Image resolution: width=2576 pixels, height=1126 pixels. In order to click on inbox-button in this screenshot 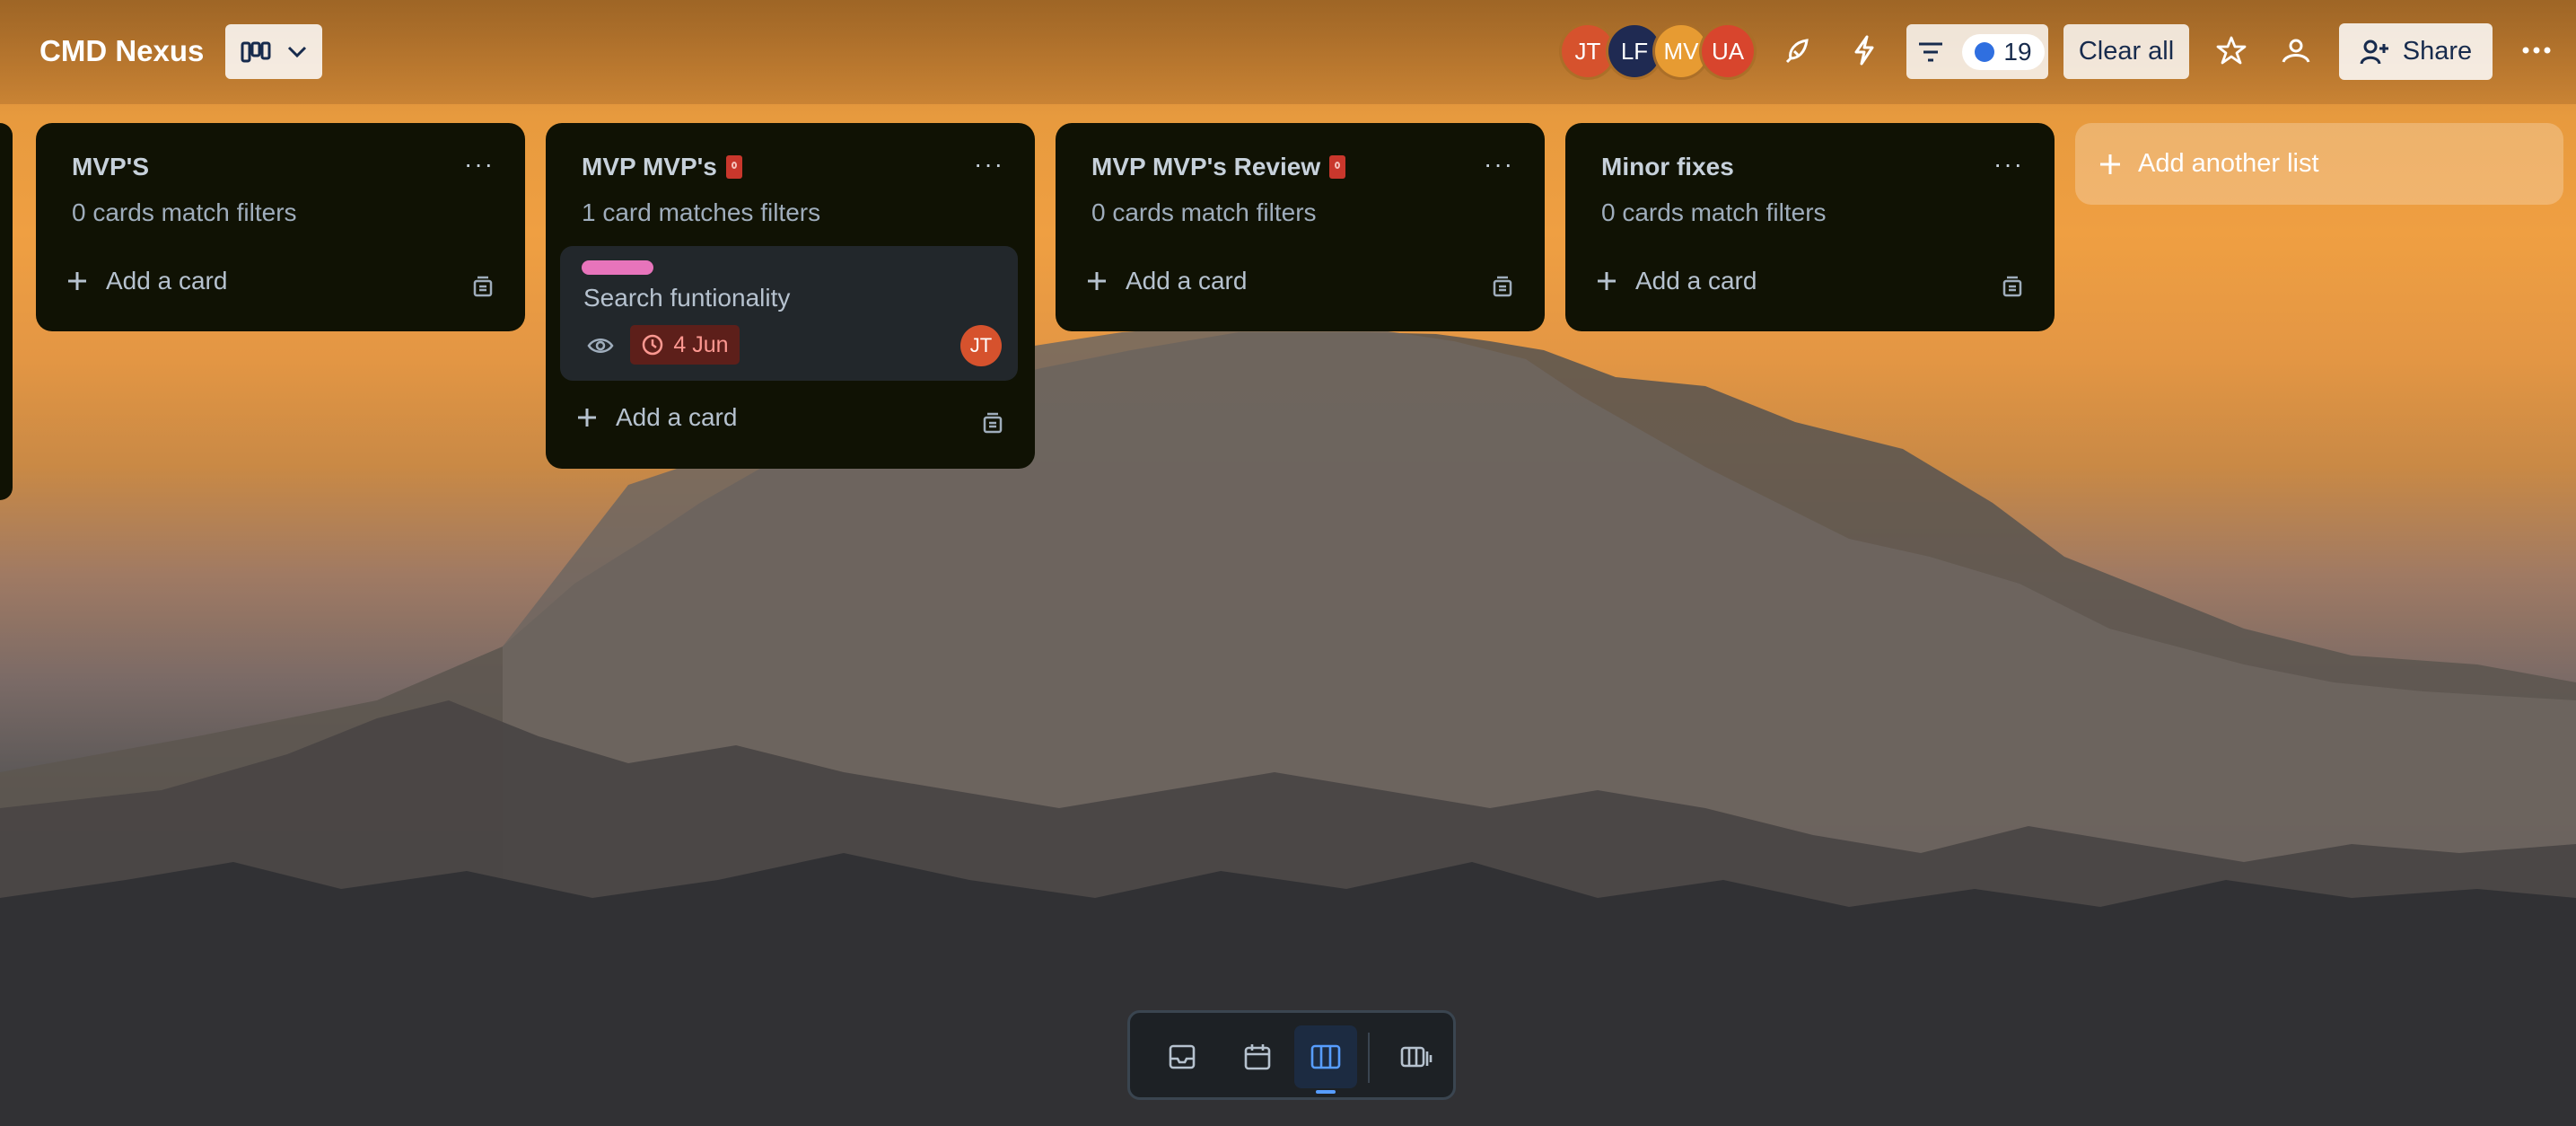, I will do `click(1182, 1056)`.